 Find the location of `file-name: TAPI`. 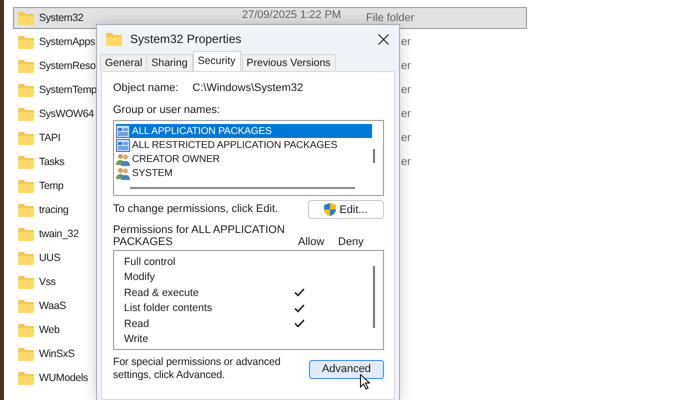

file-name: TAPI is located at coordinates (50, 138).